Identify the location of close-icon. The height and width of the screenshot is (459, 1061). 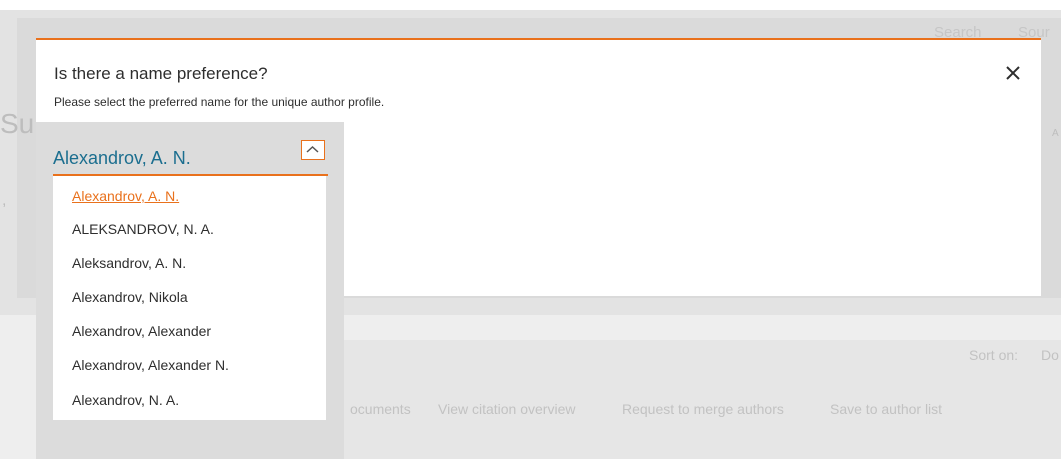
(1013, 73).